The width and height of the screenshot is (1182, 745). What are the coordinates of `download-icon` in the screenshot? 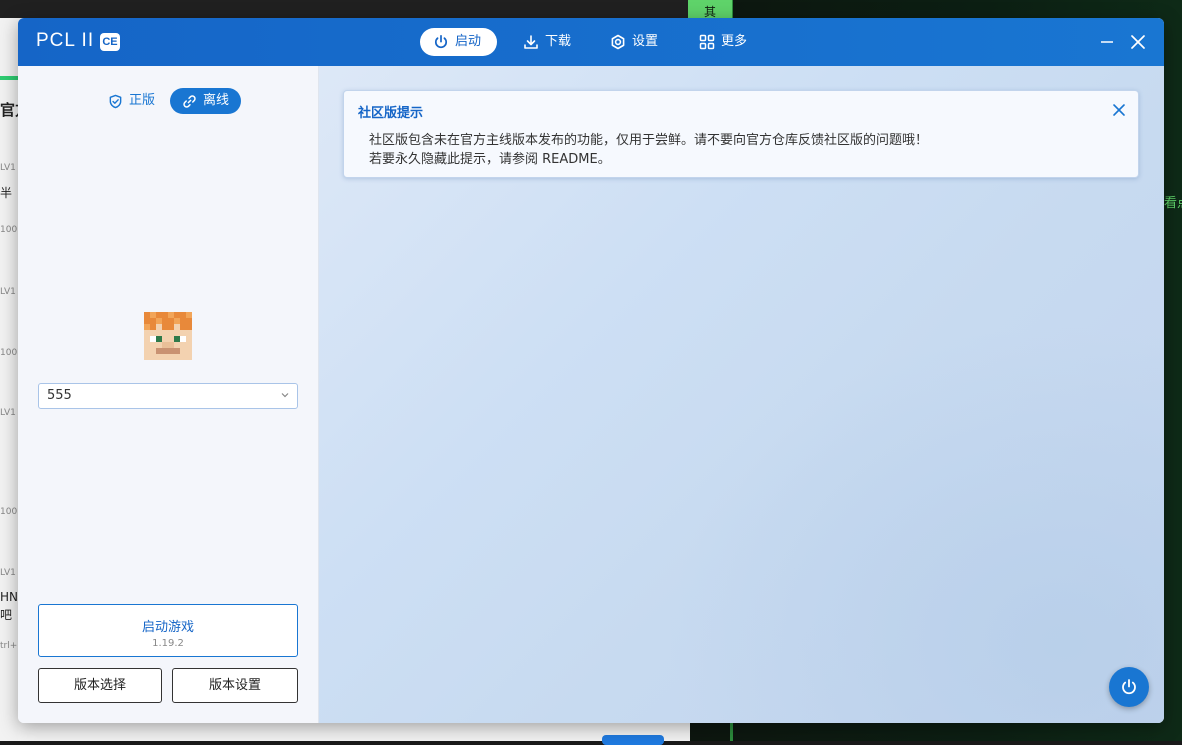 It's located at (531, 42).